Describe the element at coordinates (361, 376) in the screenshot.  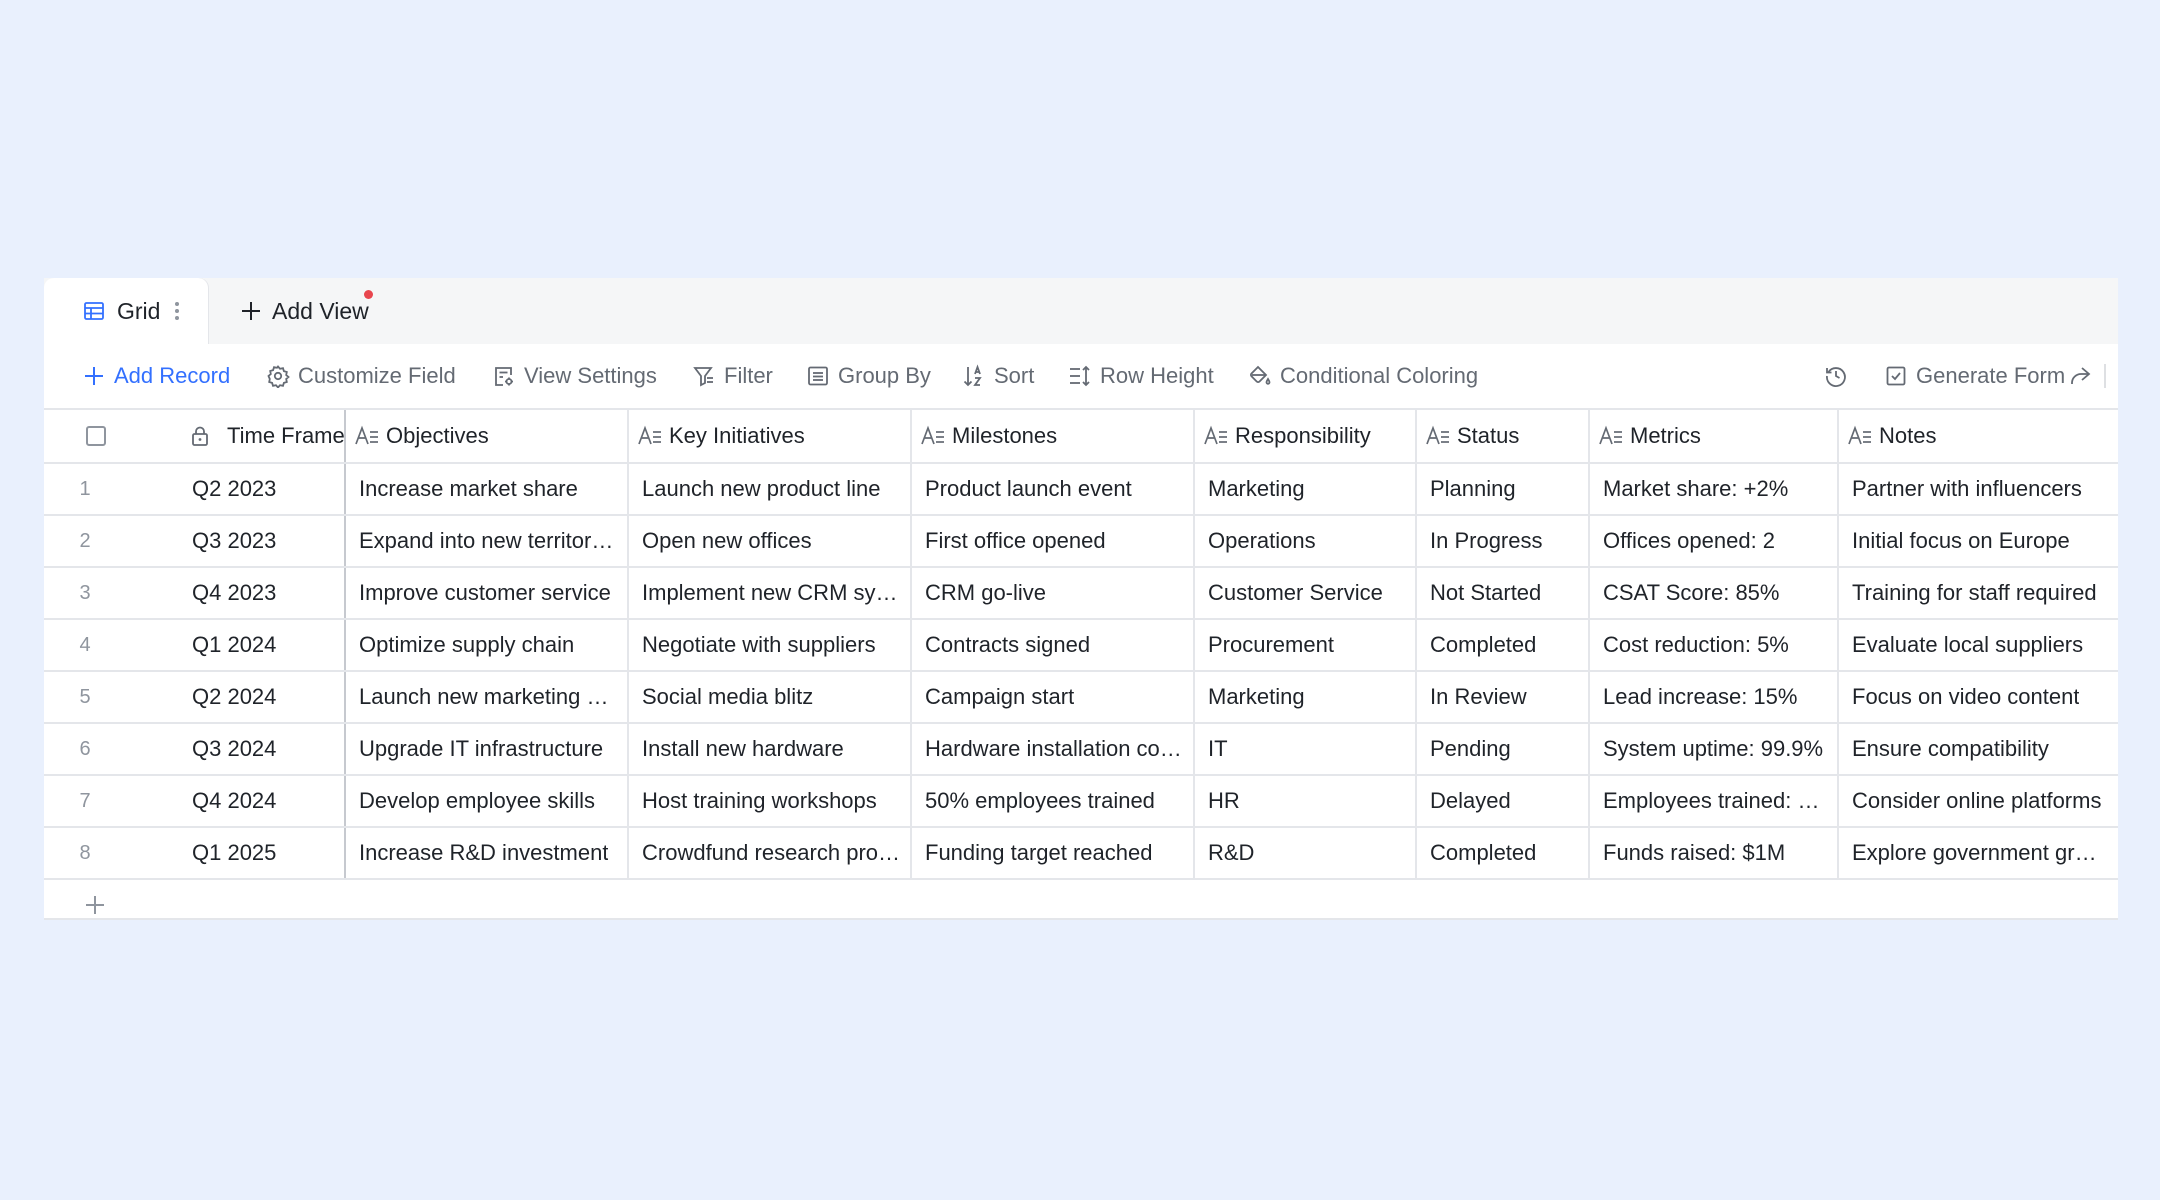
I see `customize-field-button: Customize Field` at that location.